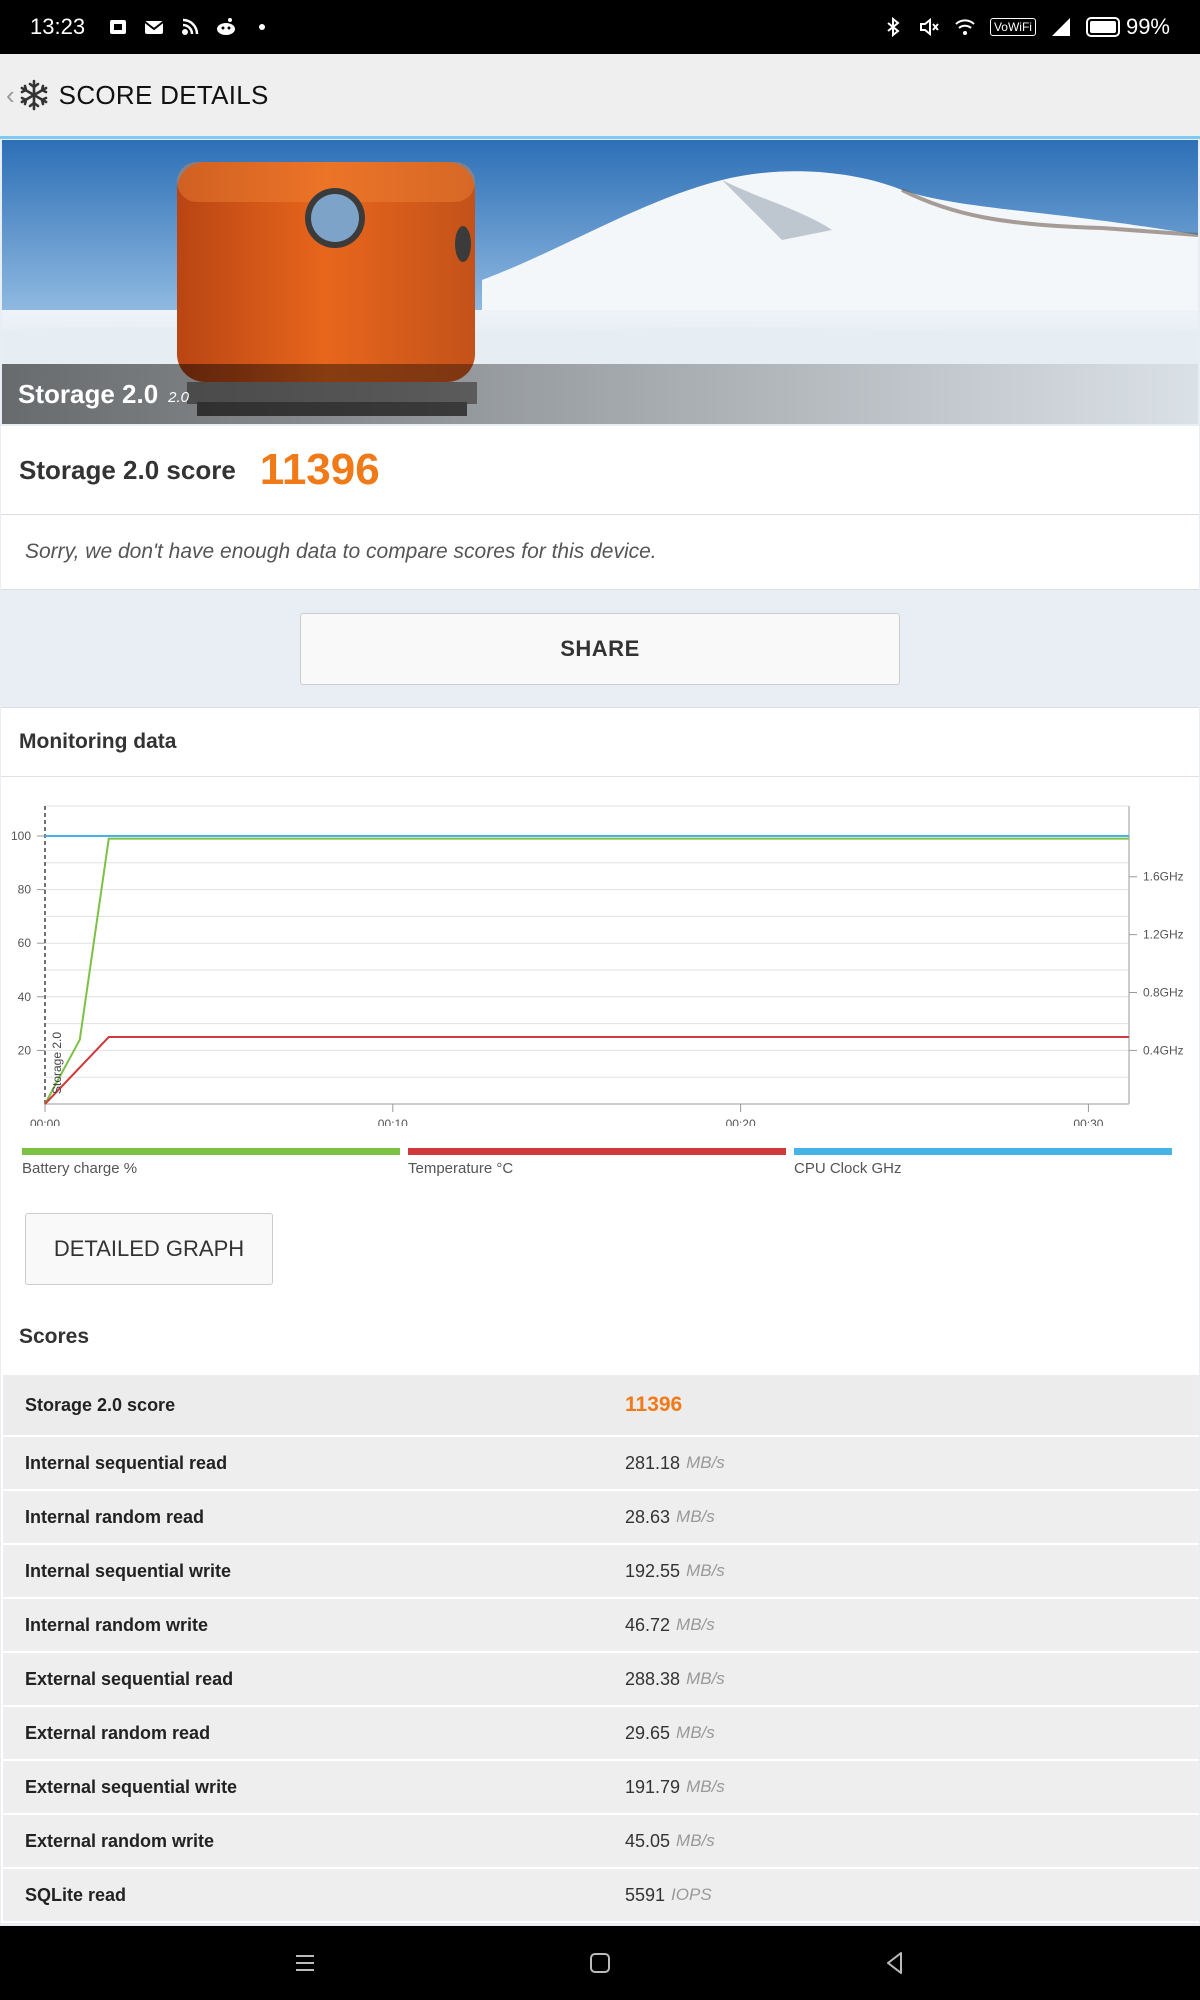  I want to click on notification-icon, so click(118, 27).